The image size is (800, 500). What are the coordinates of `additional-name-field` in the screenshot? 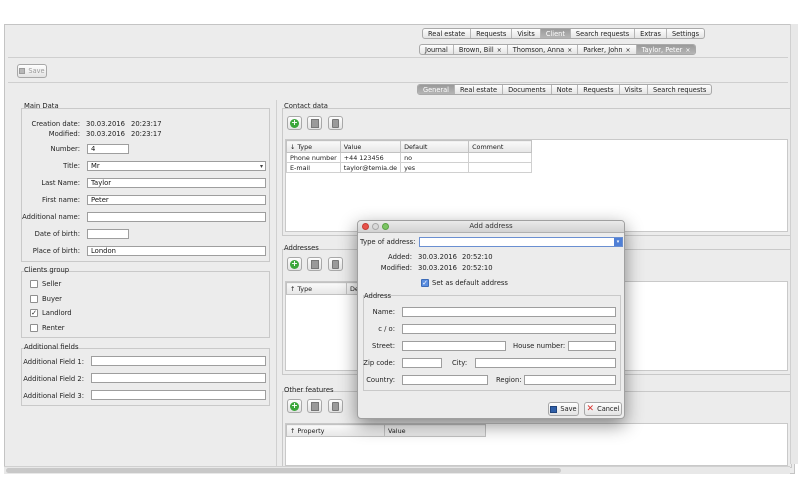 It's located at (176, 217).